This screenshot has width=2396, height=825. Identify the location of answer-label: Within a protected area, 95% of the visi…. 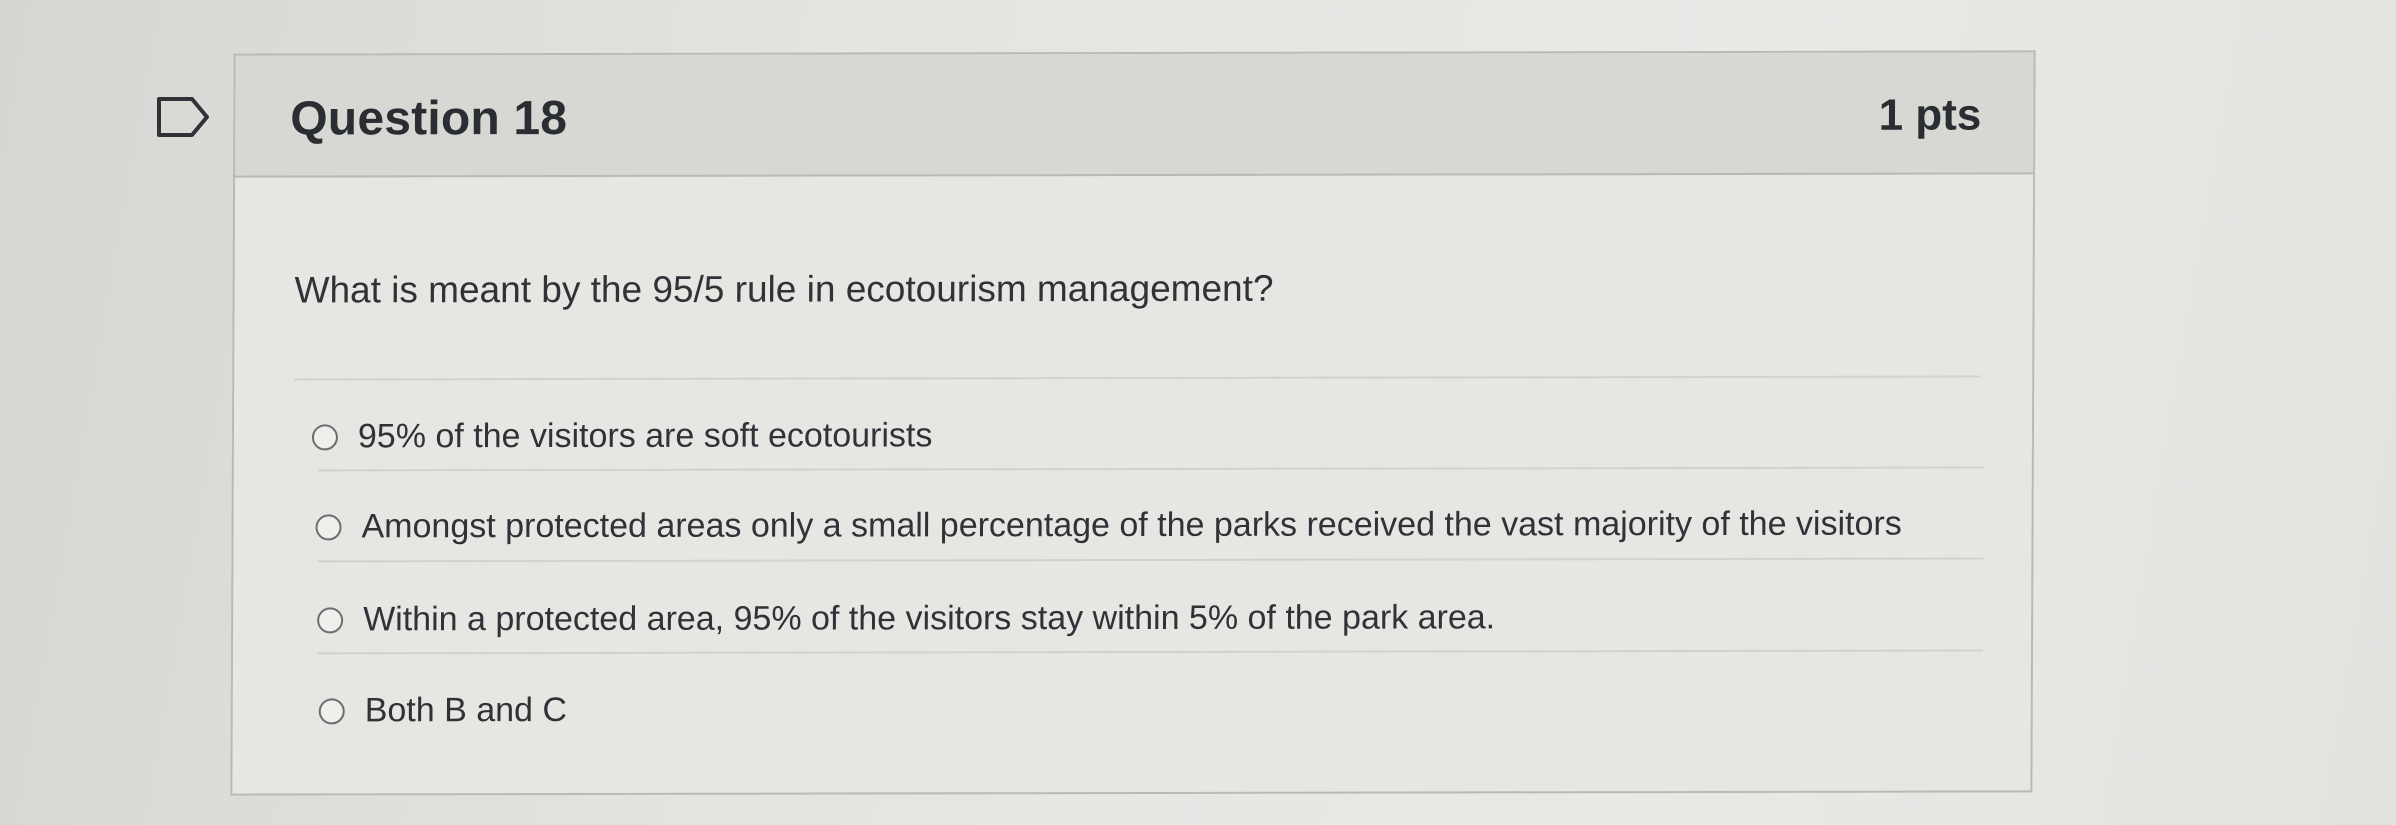
(929, 618).